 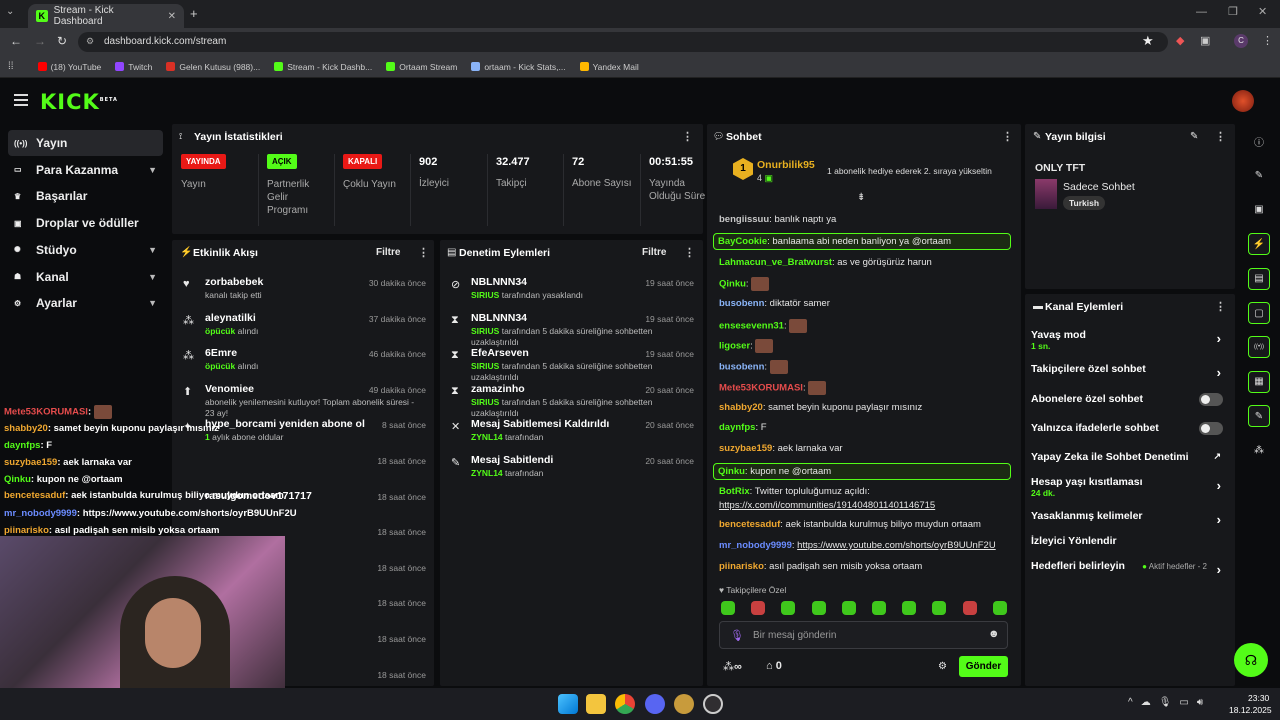 I want to click on lol-icon, so click(x=684, y=704).